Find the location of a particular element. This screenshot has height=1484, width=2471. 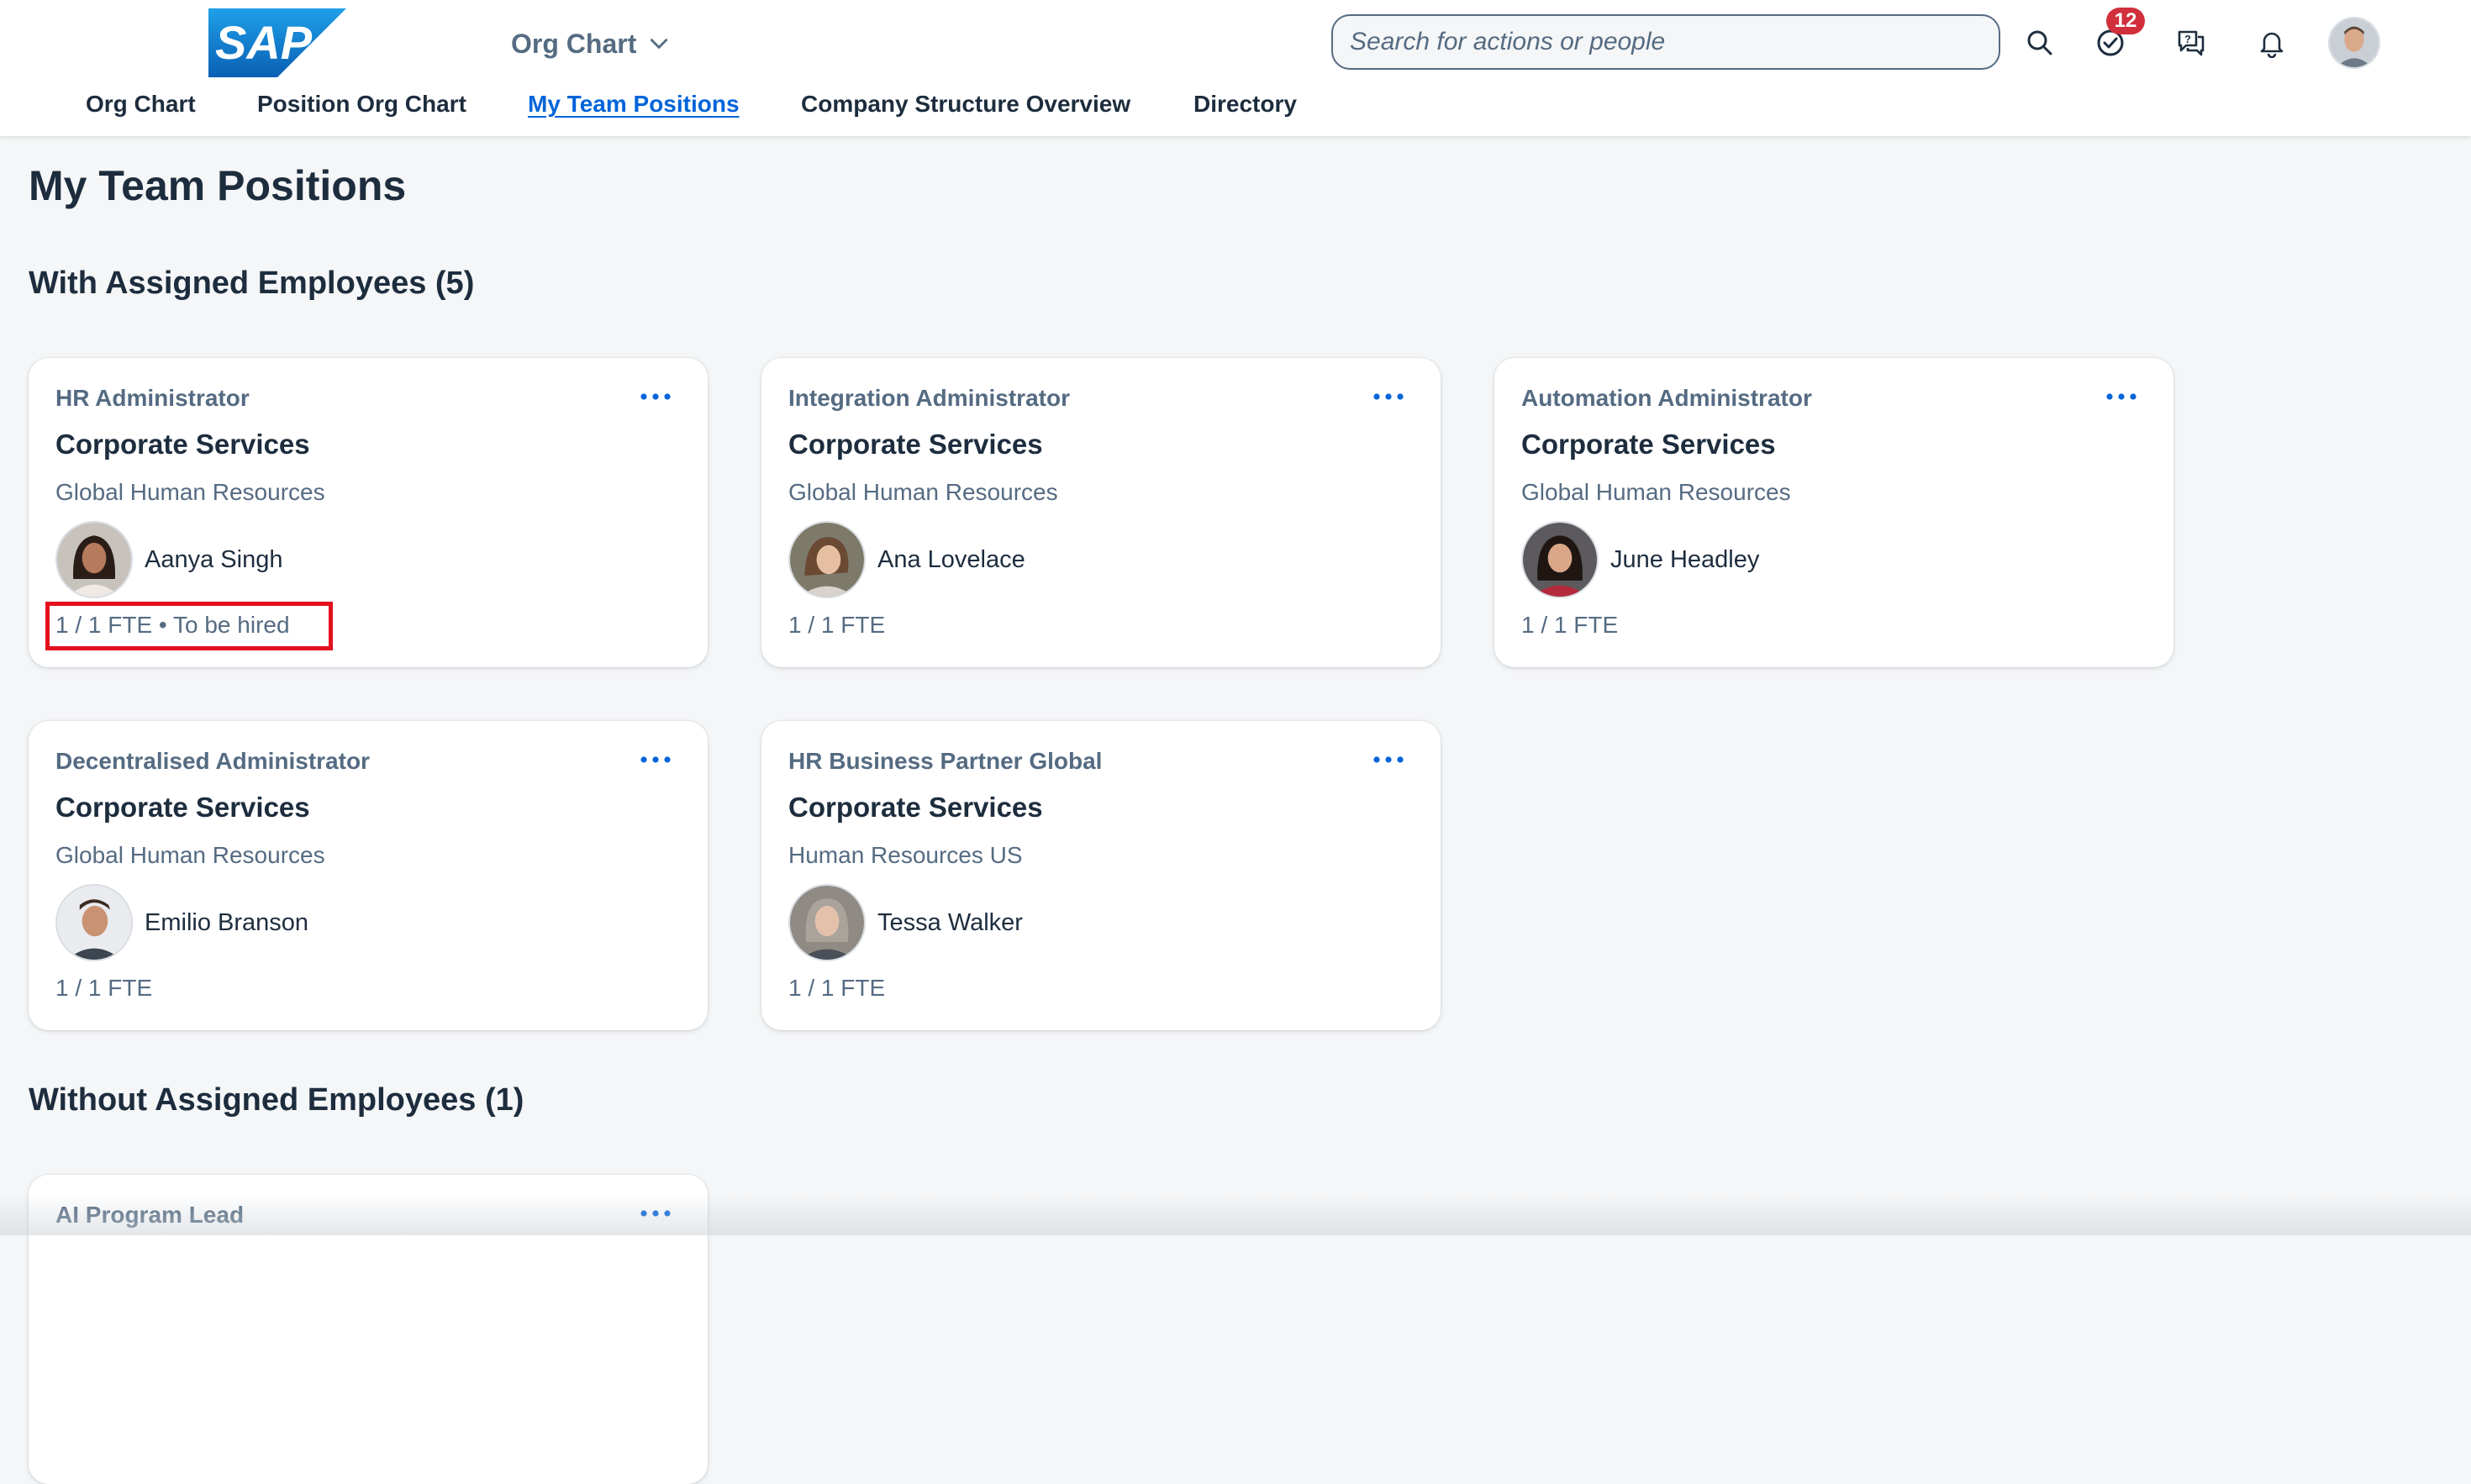

employee-name: Ana Lovelace is located at coordinates (951, 559).